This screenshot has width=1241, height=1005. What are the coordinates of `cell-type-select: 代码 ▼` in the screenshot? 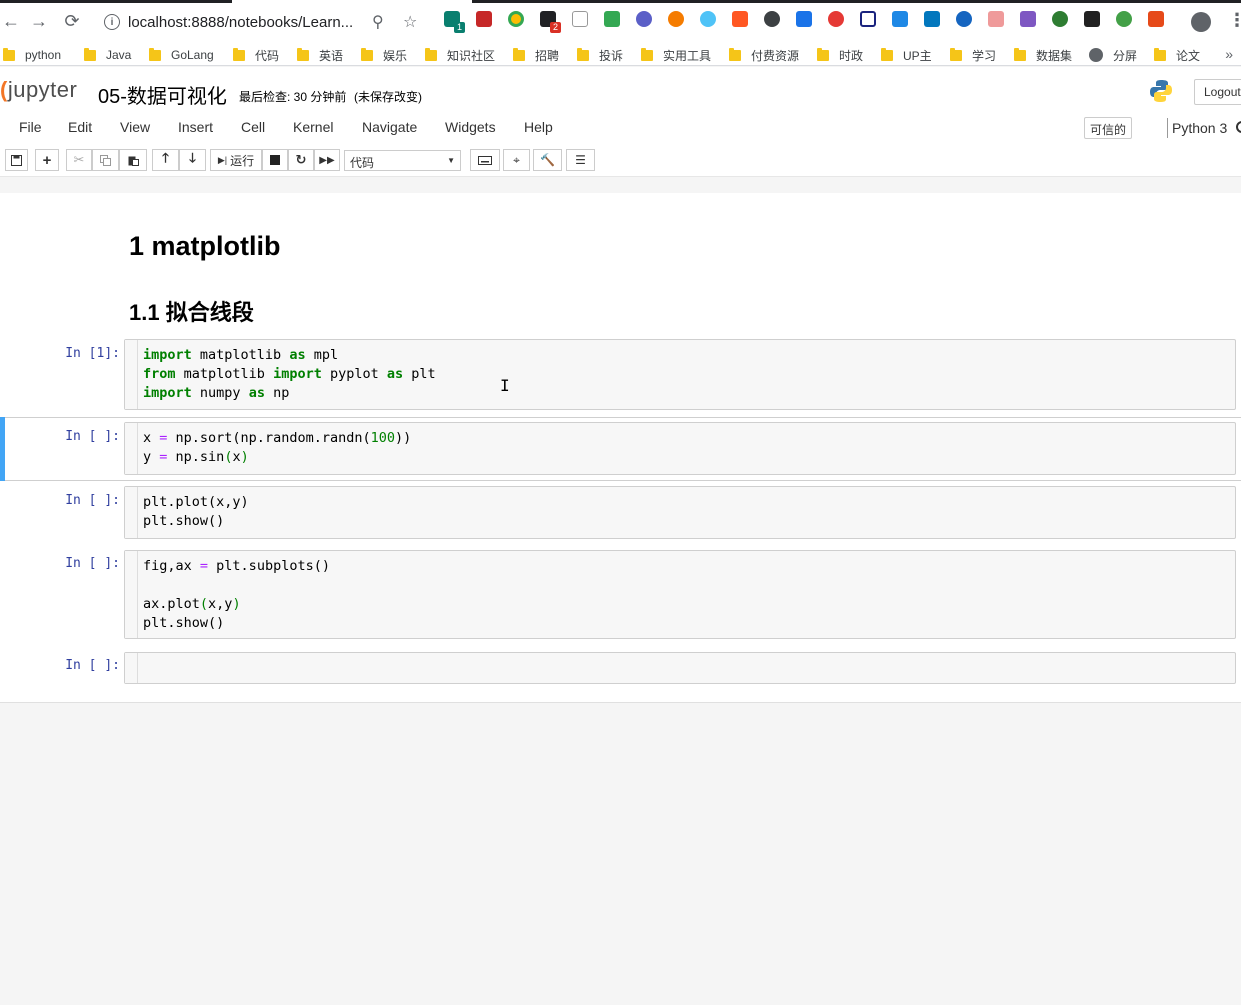 It's located at (402, 160).